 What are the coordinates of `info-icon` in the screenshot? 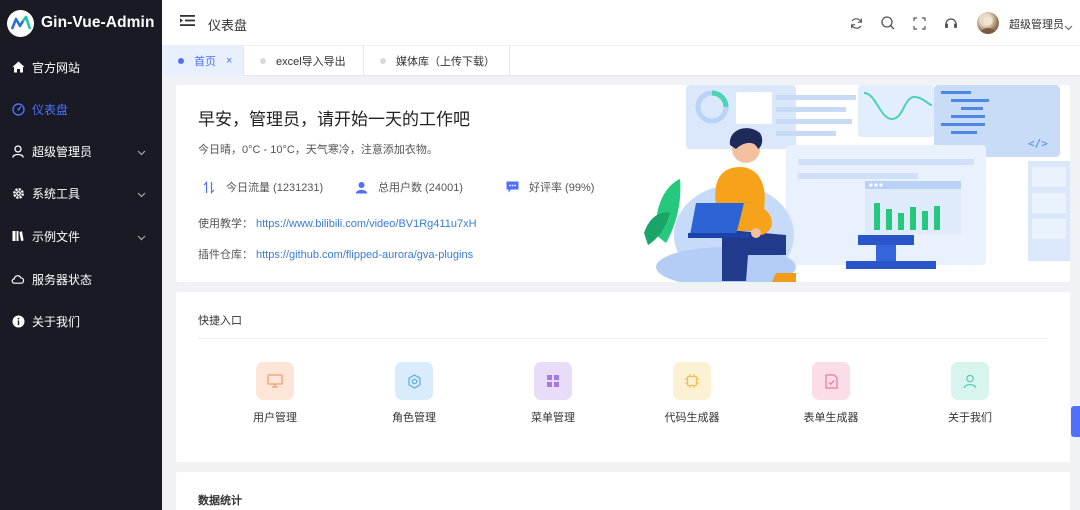 It's located at (18, 321).